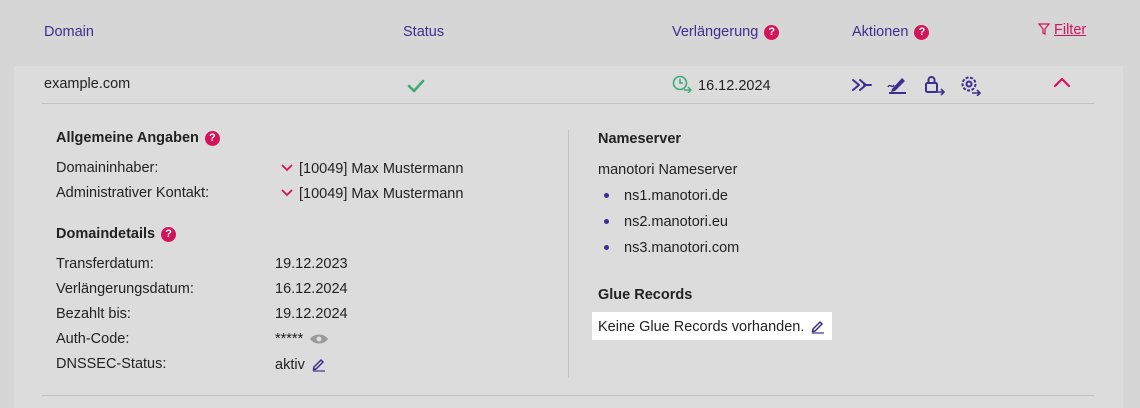 Image resolution: width=1140 pixels, height=408 pixels. Describe the element at coordinates (69, 32) in the screenshot. I see `column-domain: Domain` at that location.